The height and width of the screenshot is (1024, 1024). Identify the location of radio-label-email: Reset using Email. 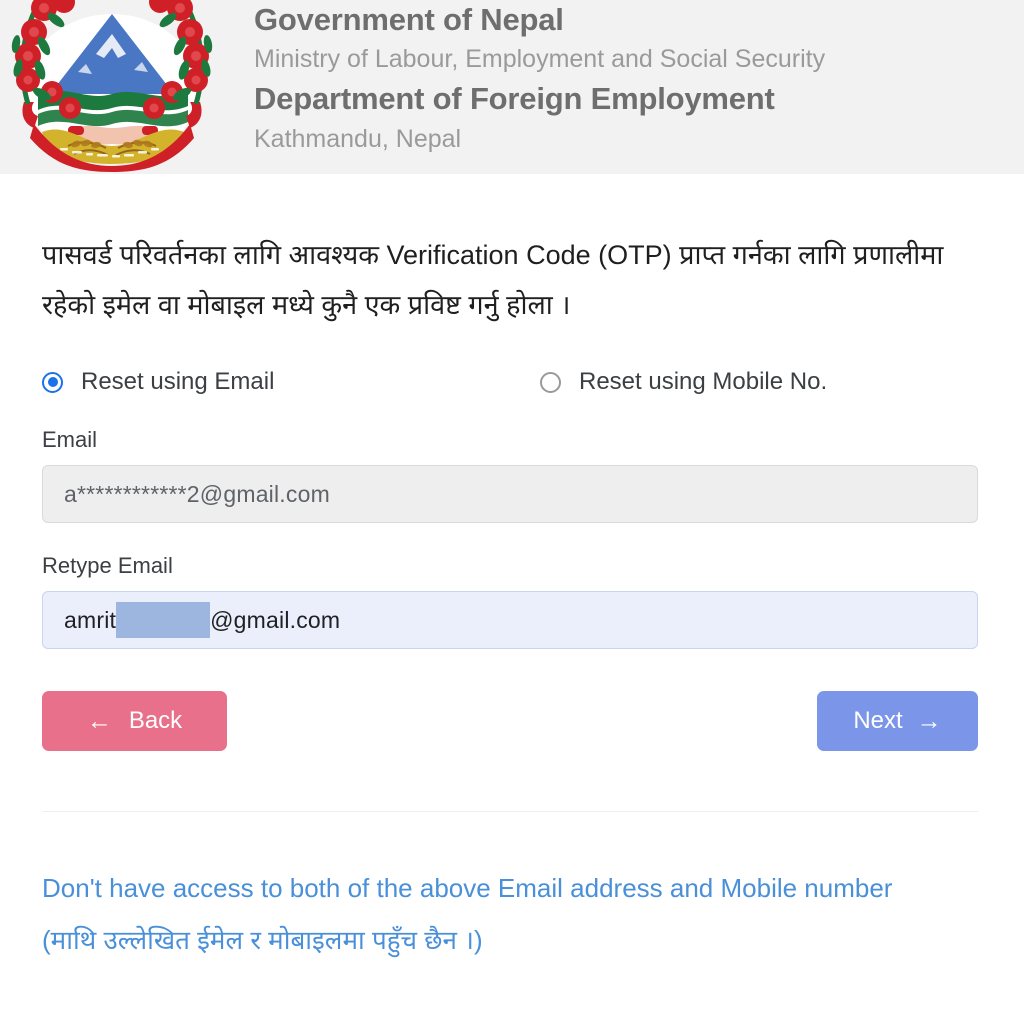
(178, 381).